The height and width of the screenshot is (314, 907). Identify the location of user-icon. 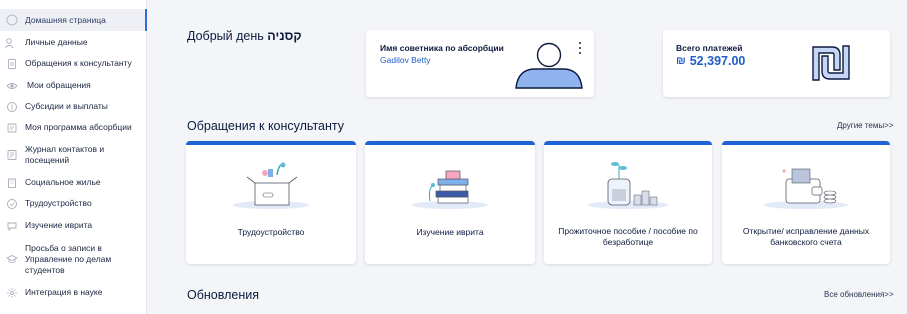
(9, 43).